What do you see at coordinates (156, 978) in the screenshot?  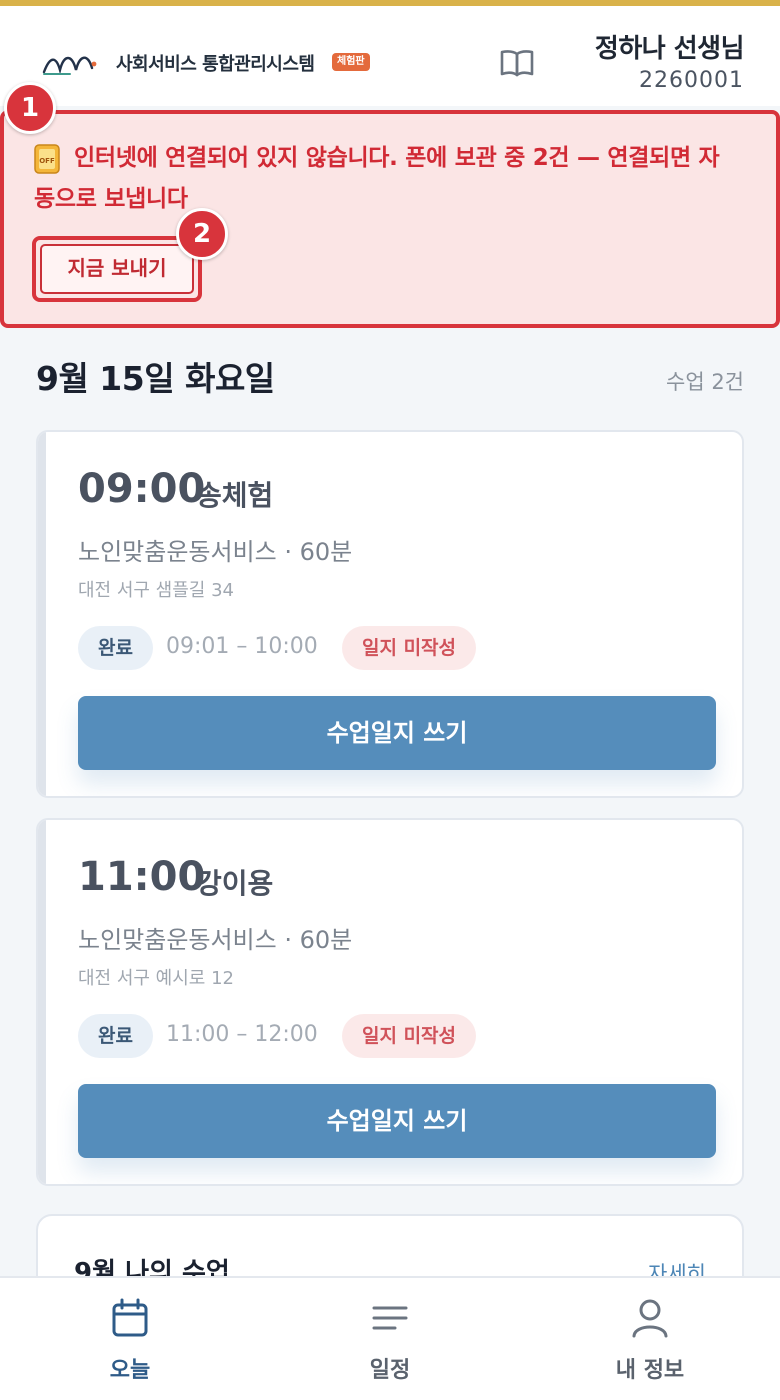 I see `address-line: 대전 서구 예시로 12` at bounding box center [156, 978].